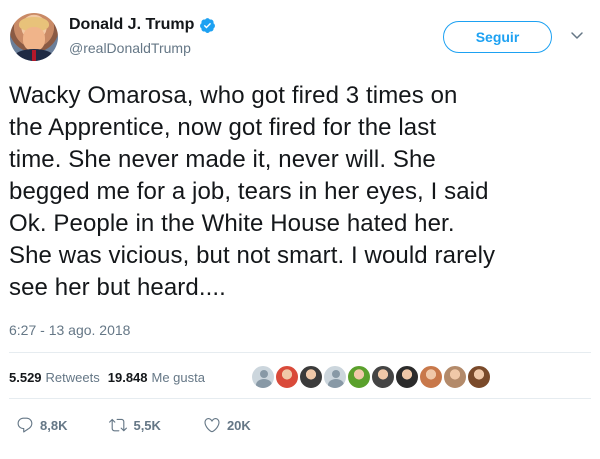 The image size is (600, 459). Describe the element at coordinates (233, 95) in the screenshot. I see `tweet-line: Wacky Omarosa, who got fired 3 times on` at that location.